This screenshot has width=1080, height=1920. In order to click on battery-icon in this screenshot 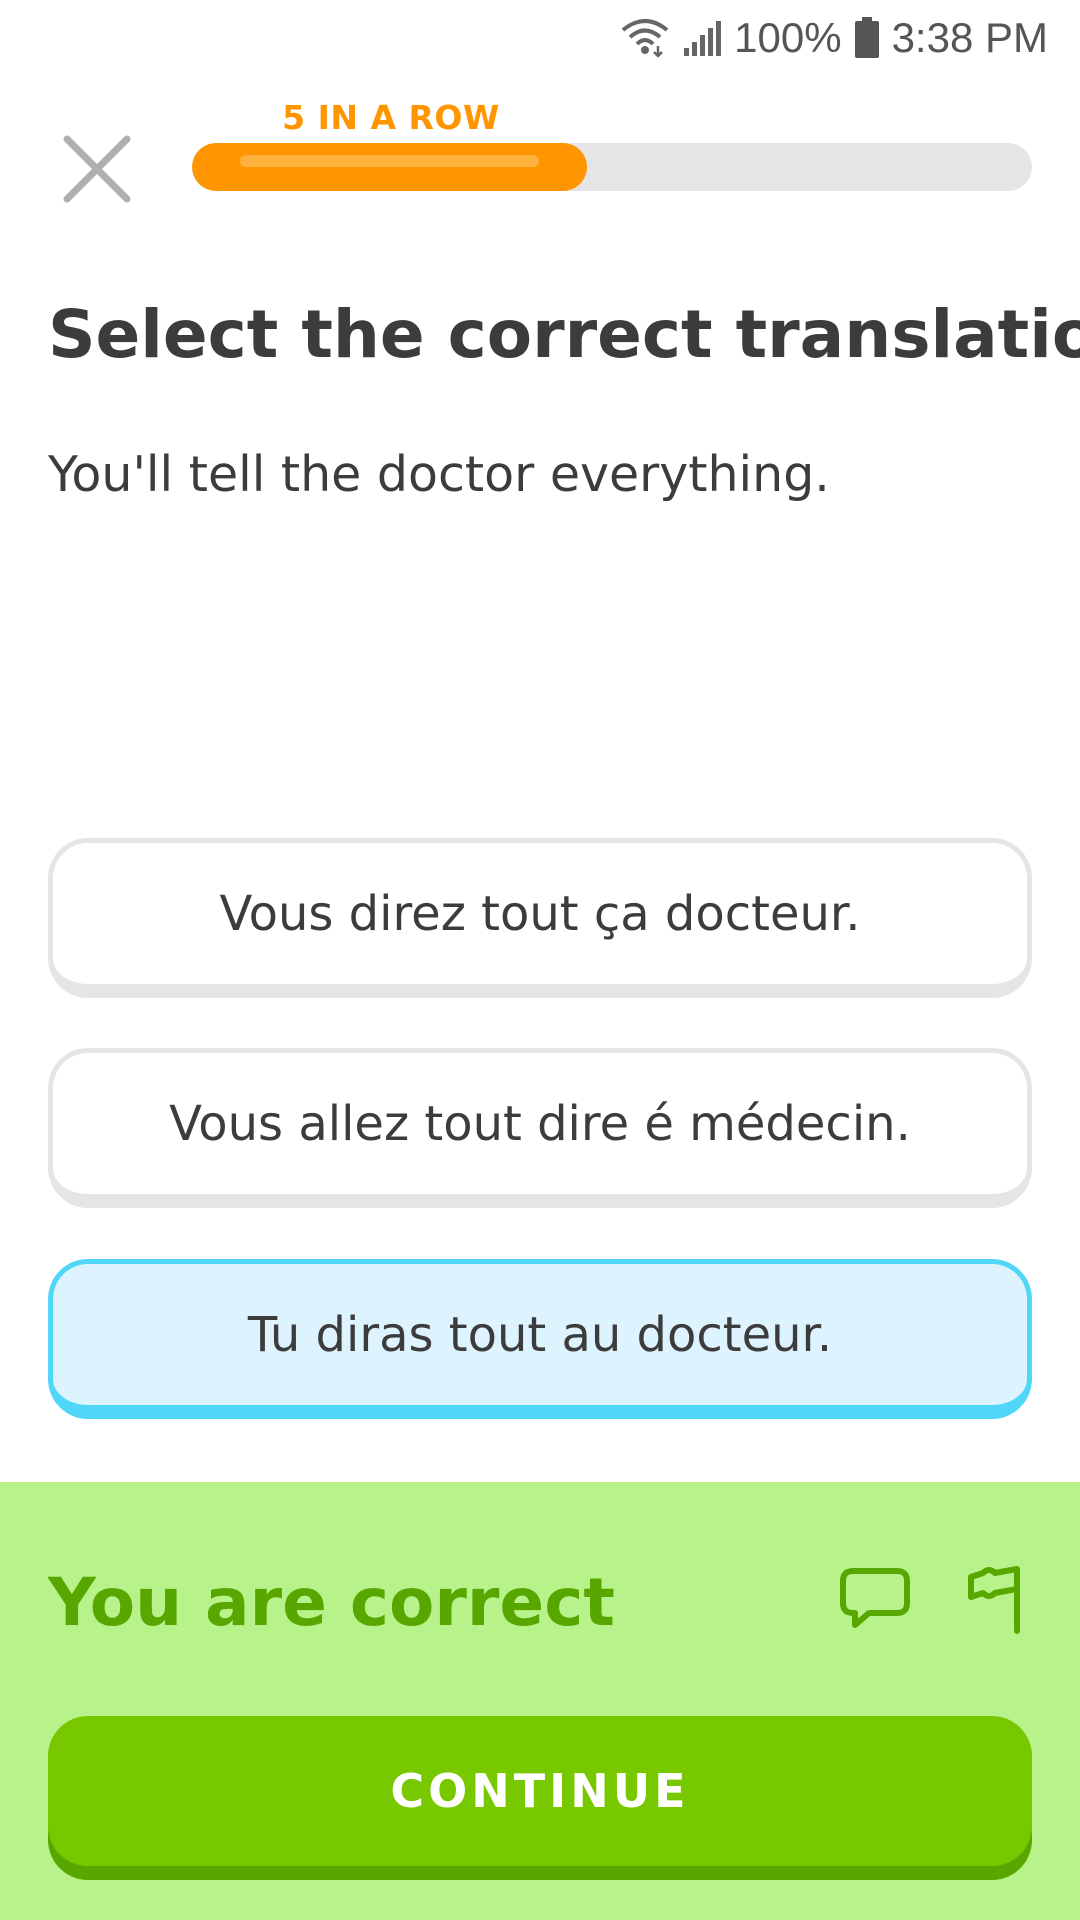, I will do `click(867, 38)`.